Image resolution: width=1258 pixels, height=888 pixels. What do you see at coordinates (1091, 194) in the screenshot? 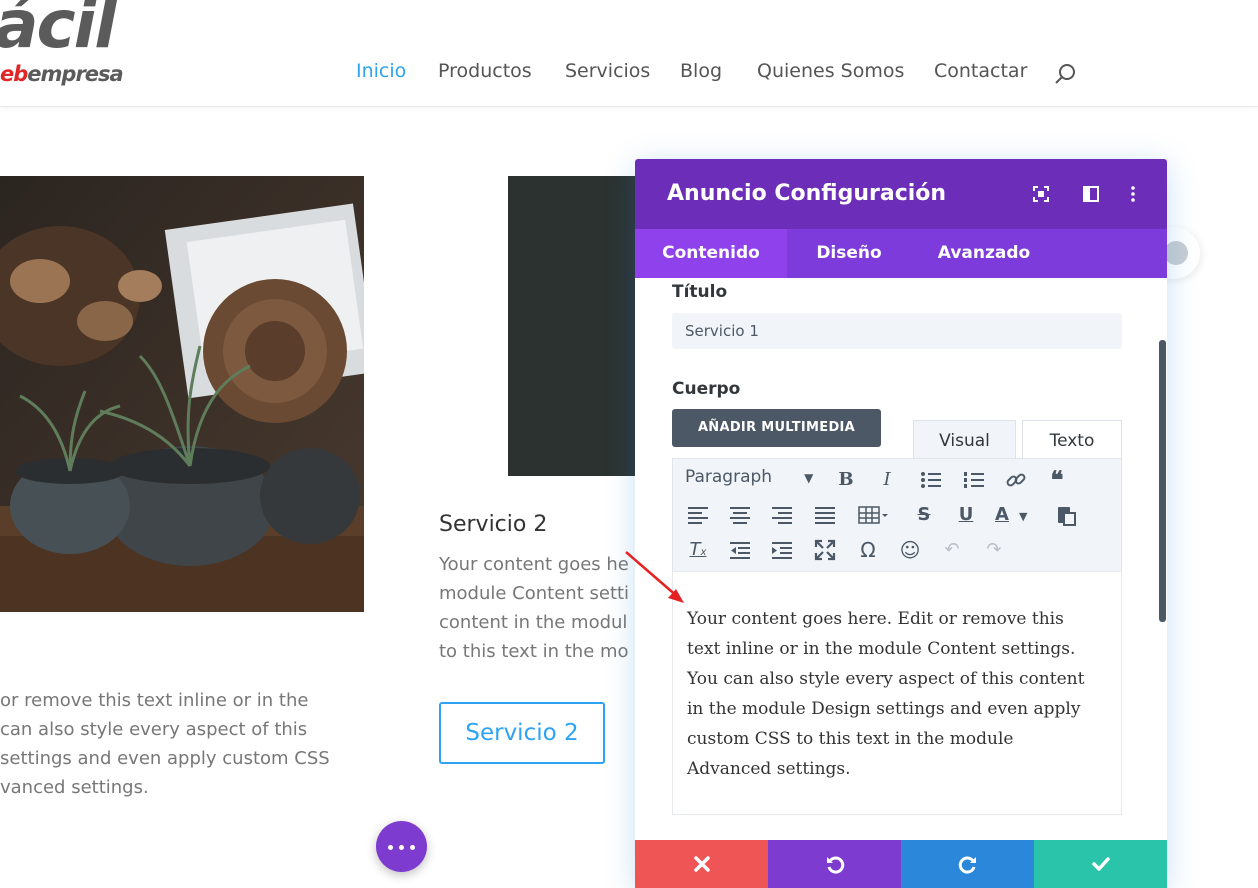
I see `split-view-icon` at bounding box center [1091, 194].